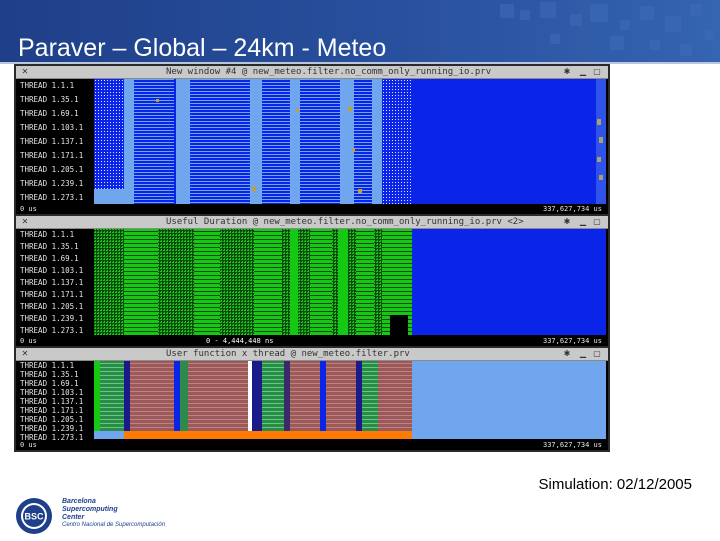 The image size is (720, 541). I want to click on bsc-logo-mark: BSC, so click(34, 516).